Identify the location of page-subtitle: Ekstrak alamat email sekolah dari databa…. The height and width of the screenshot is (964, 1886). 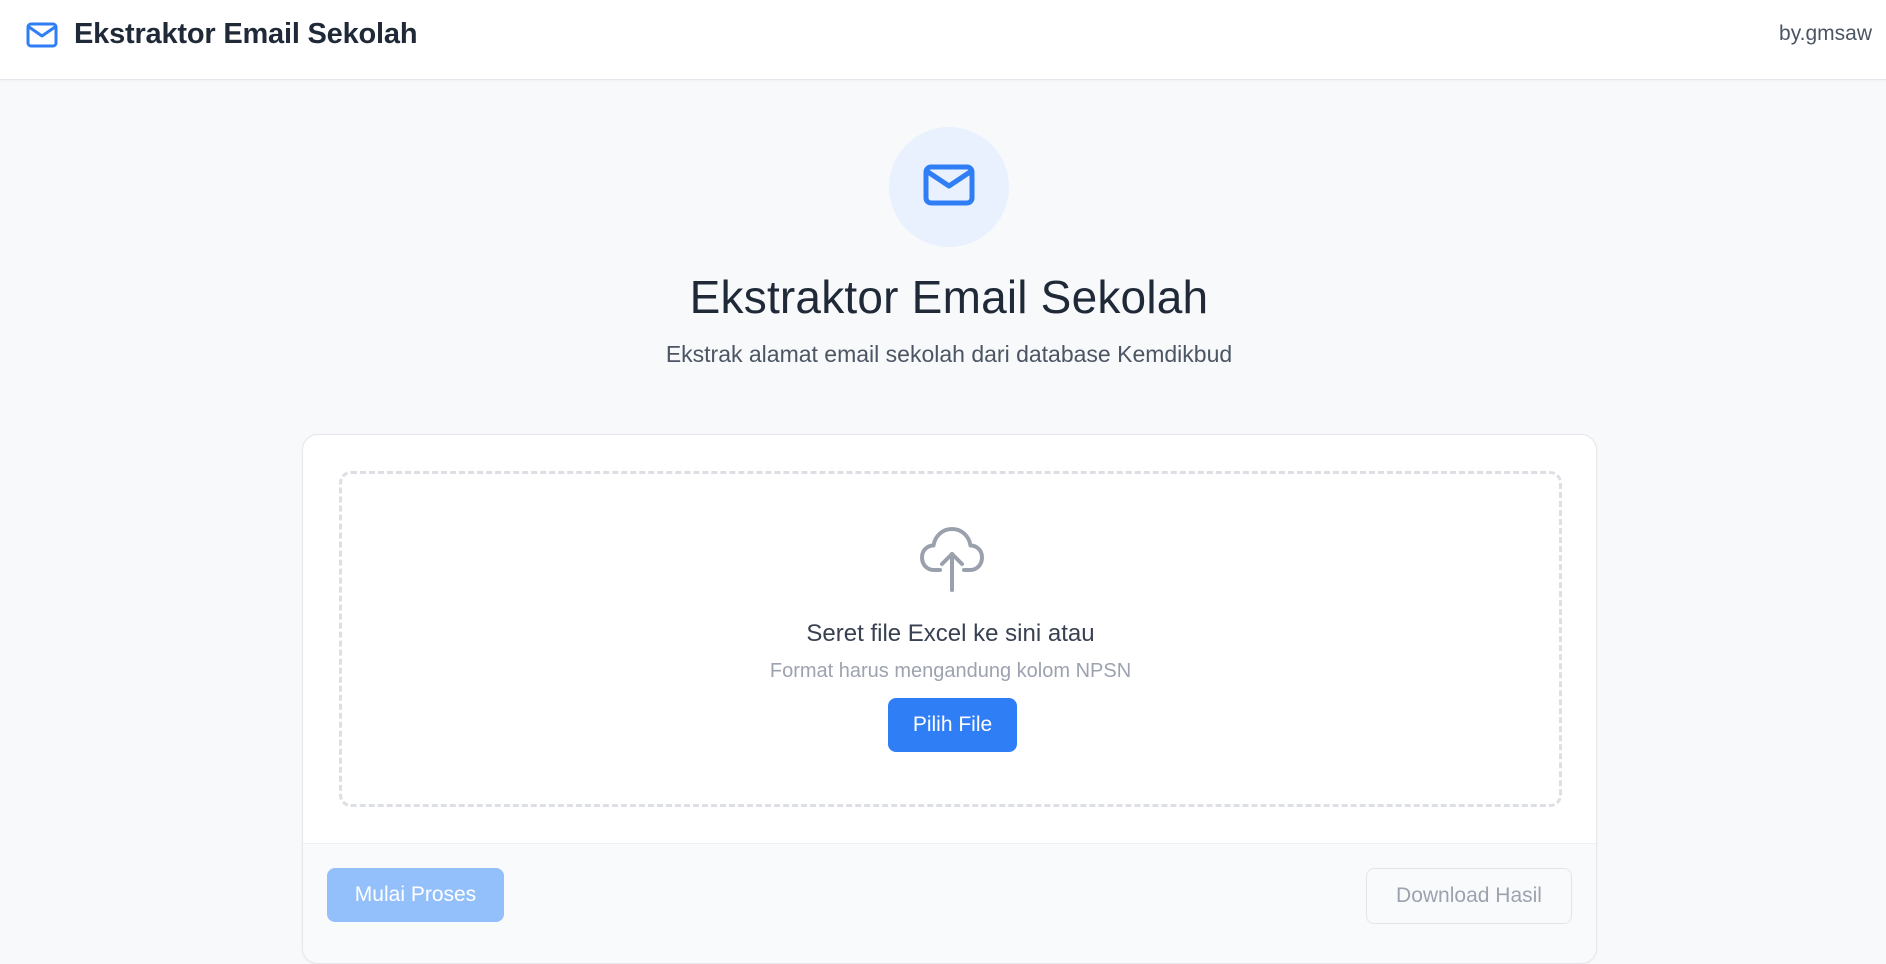
(949, 354).